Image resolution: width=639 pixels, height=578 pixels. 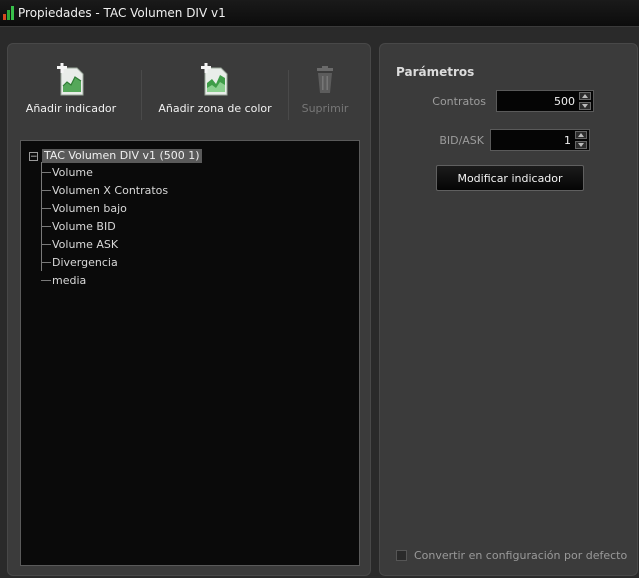 What do you see at coordinates (122, 13) in the screenshot?
I see `window-title: Propiedades - TAC Volumen DIV v1` at bounding box center [122, 13].